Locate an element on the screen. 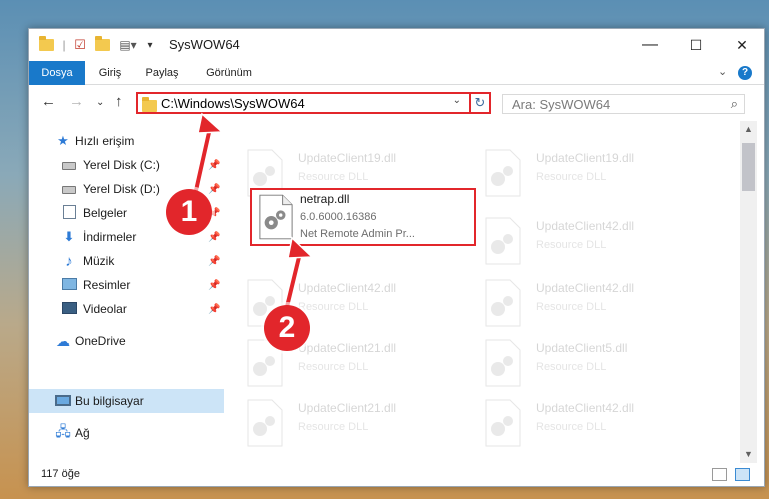  file-name: UpdateClient21.dll is located at coordinates (347, 348).